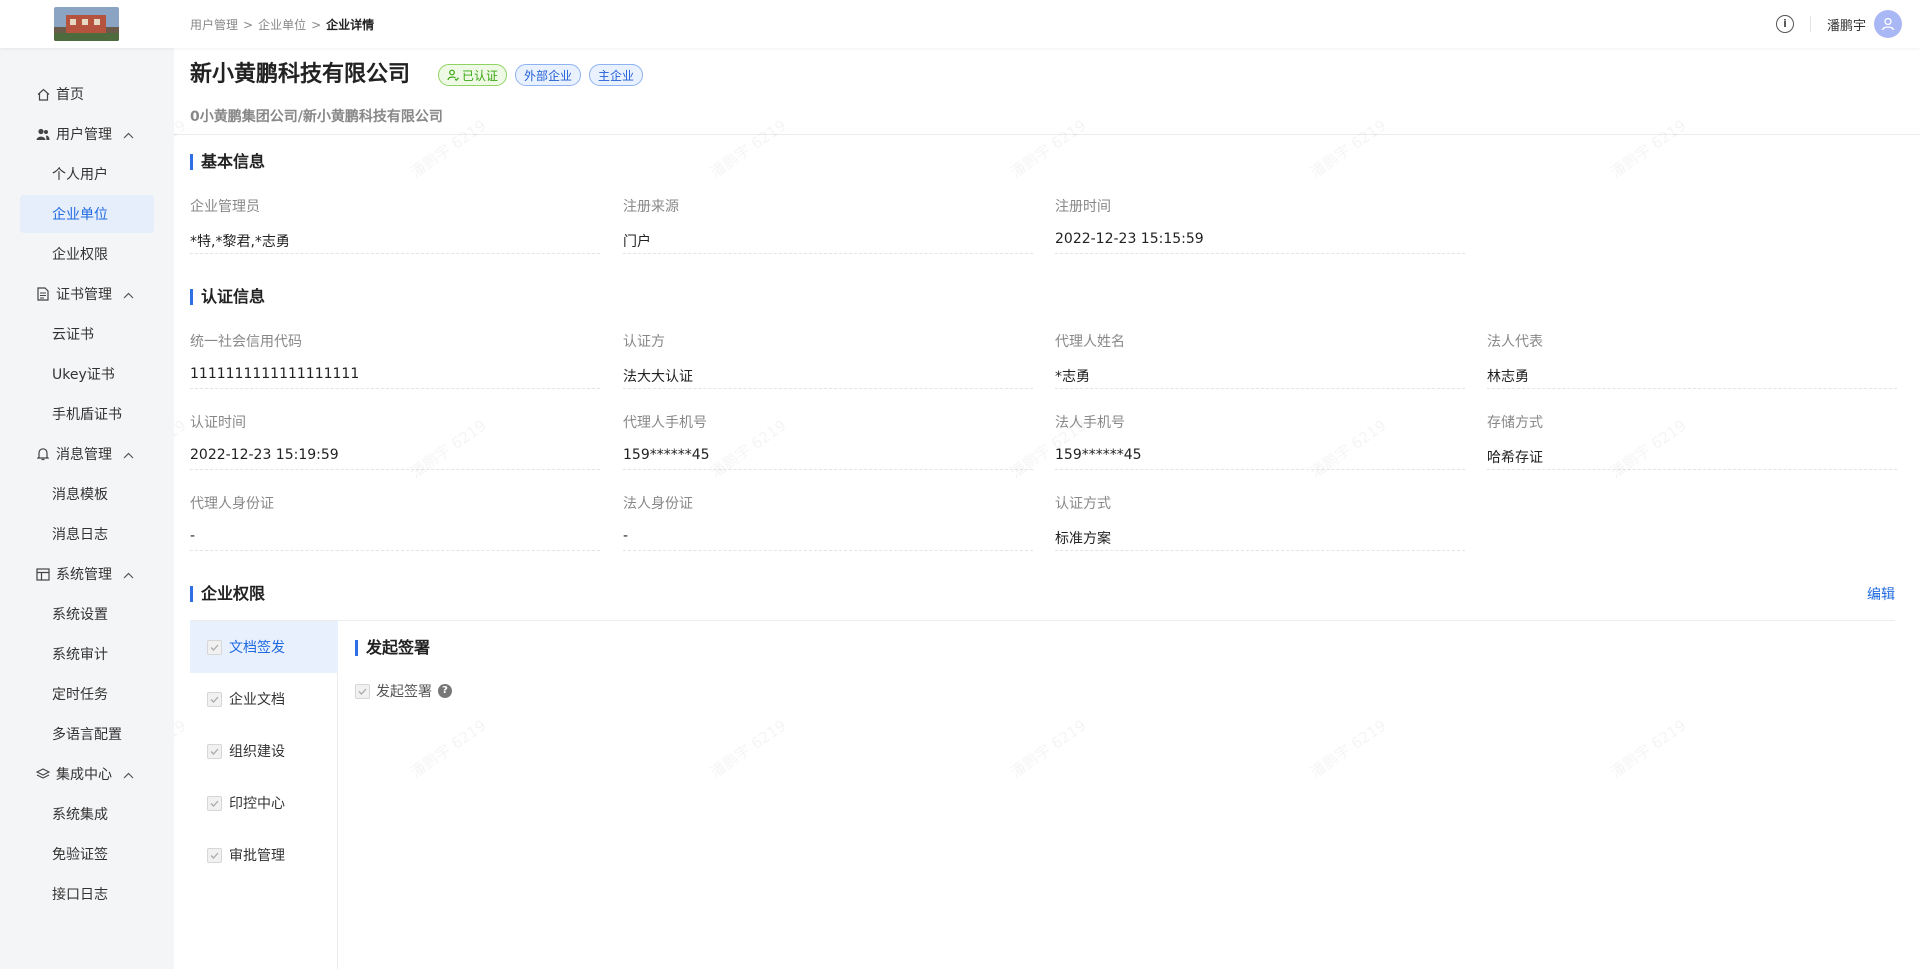 This screenshot has width=1920, height=969. I want to click on permission-item-approval: 审批管理, so click(264, 855).